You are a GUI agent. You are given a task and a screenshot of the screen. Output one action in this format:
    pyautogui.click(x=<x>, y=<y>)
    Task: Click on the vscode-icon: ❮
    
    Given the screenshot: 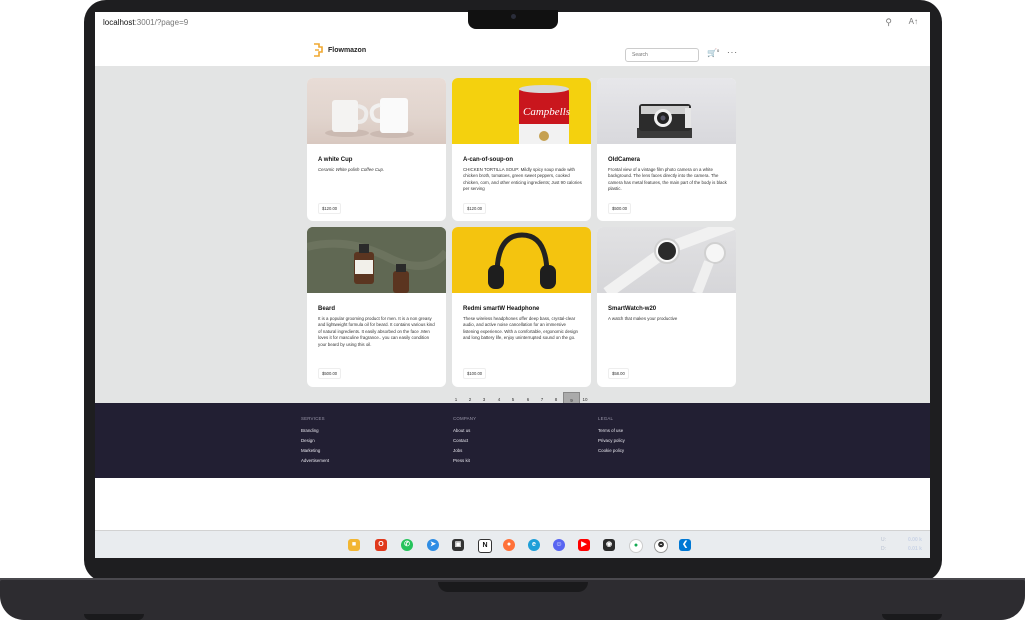 What is the action you would take?
    pyautogui.click(x=685, y=545)
    